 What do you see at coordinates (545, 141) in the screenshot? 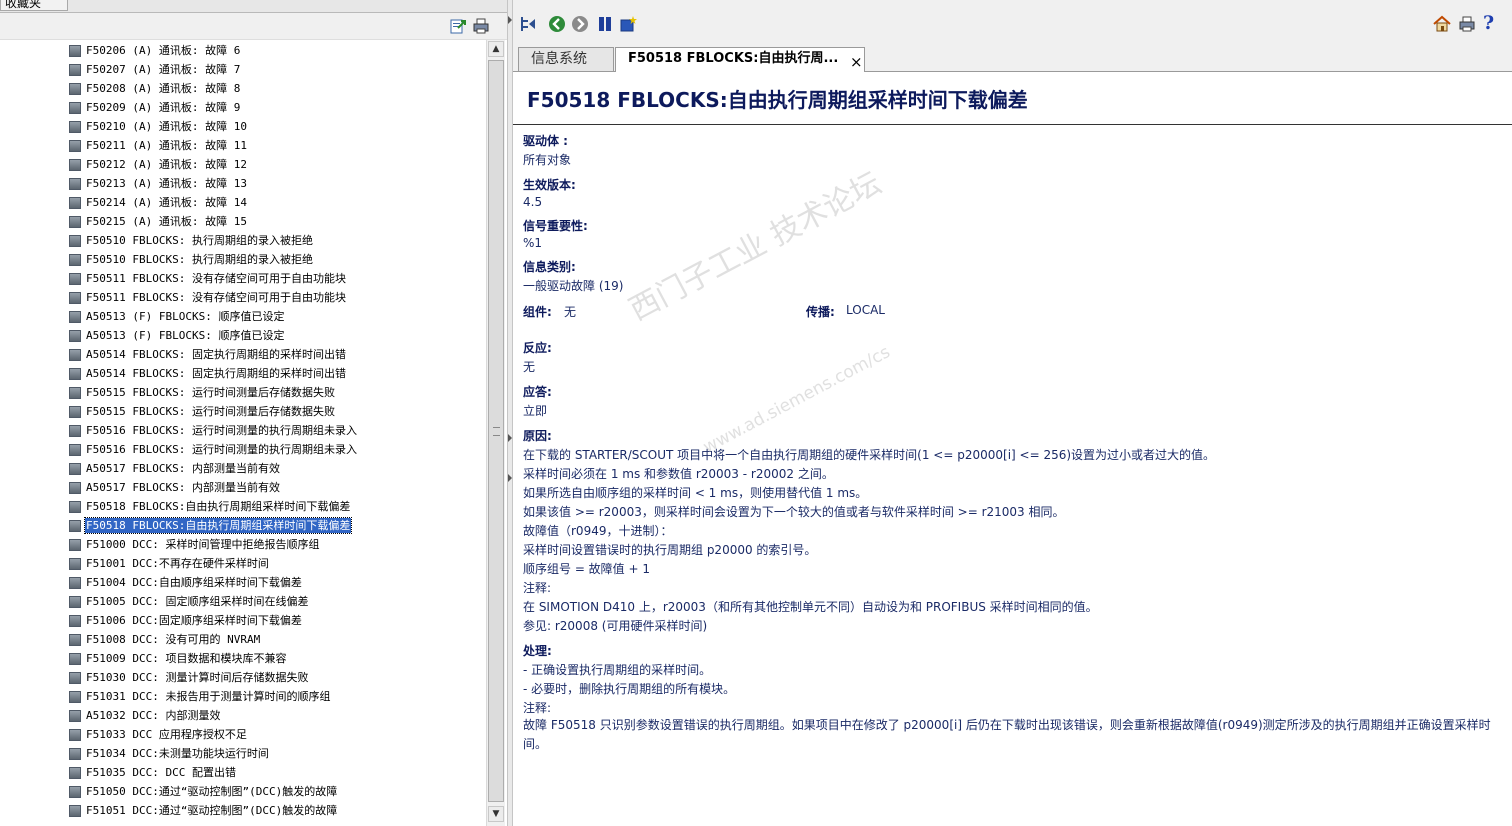
I see `drive-object-label: 驱动体 :` at bounding box center [545, 141].